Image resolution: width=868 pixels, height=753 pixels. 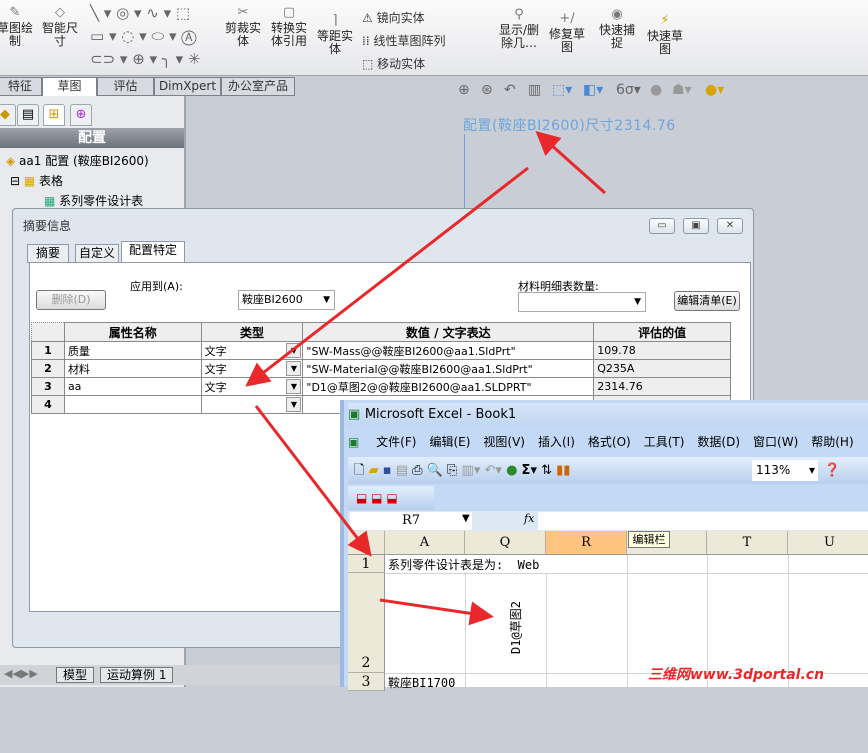 I want to click on close-button: ✕, so click(x=730, y=226).